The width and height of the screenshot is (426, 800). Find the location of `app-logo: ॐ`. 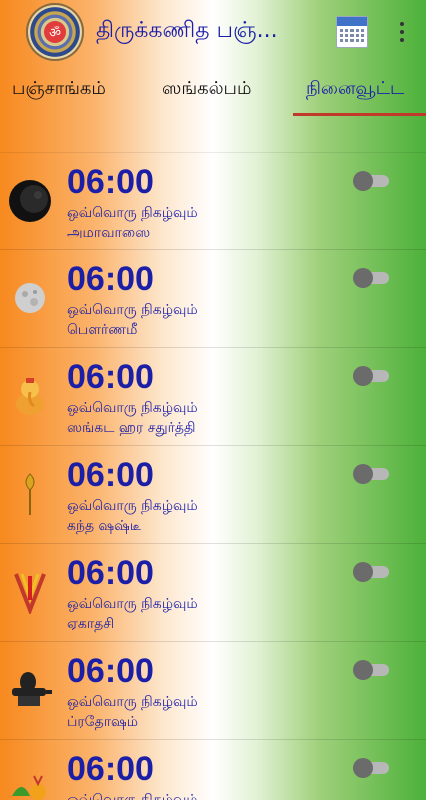

app-logo: ॐ is located at coordinates (55, 32).